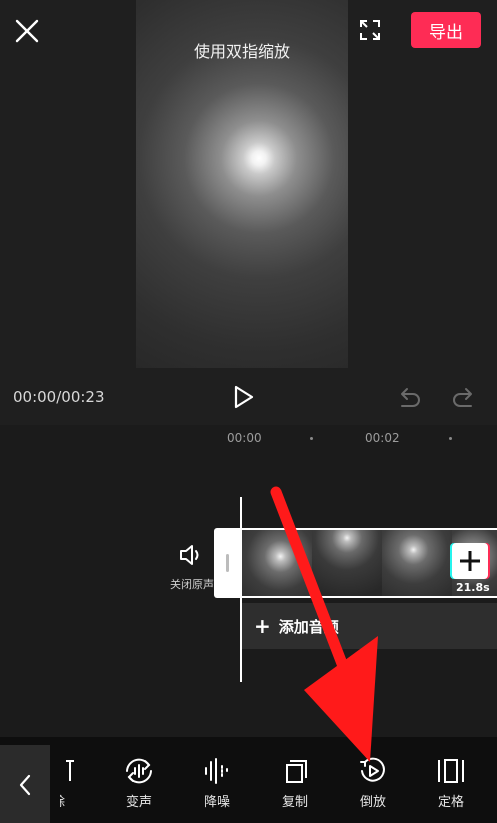  What do you see at coordinates (27, 31) in the screenshot?
I see `close-icon` at bounding box center [27, 31].